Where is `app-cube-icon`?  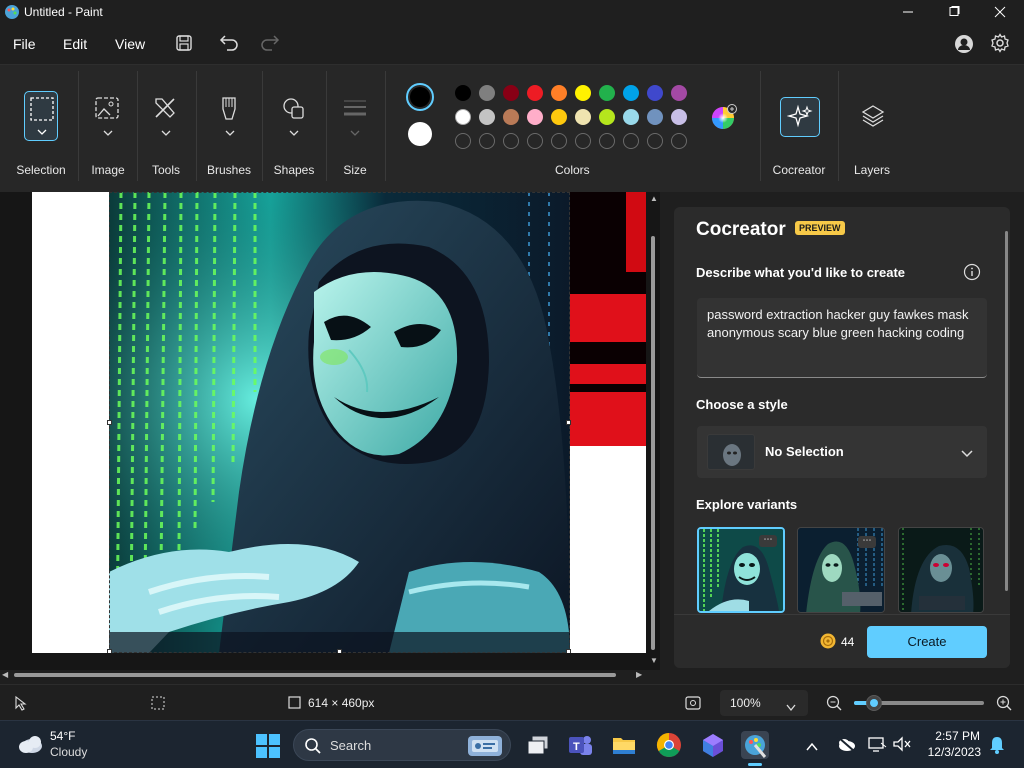 app-cube-icon is located at coordinates (713, 745).